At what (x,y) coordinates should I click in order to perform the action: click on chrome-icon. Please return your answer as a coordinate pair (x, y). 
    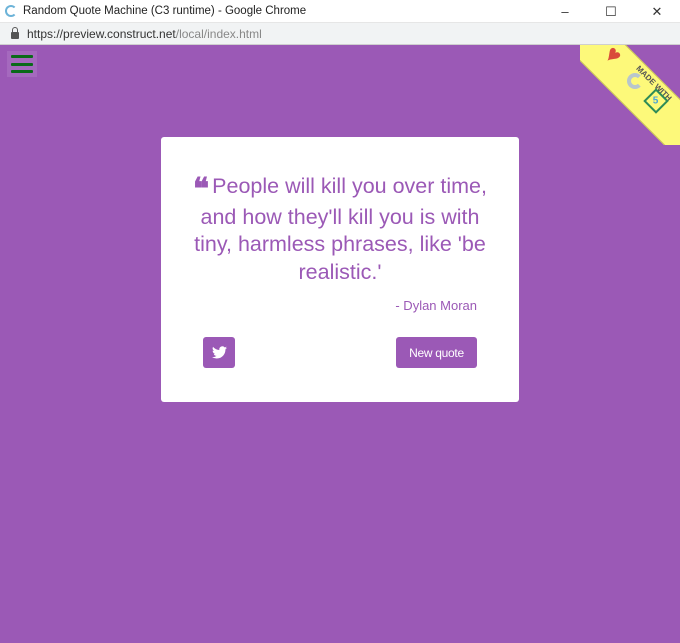
    Looking at the image, I should click on (11, 11).